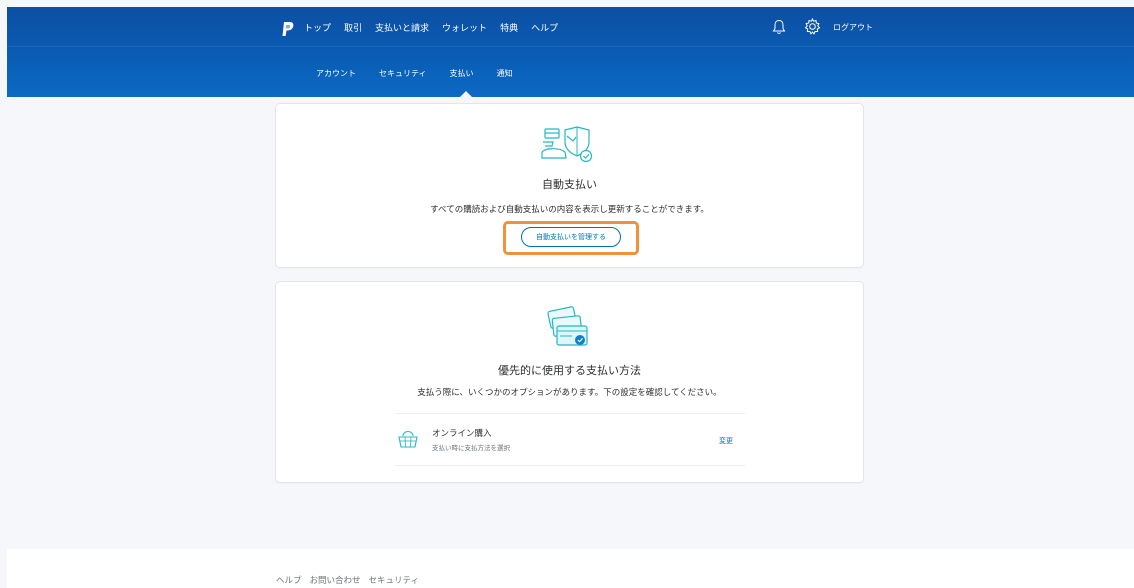  What do you see at coordinates (336, 73) in the screenshot?
I see `tab-account: アカウント` at bounding box center [336, 73].